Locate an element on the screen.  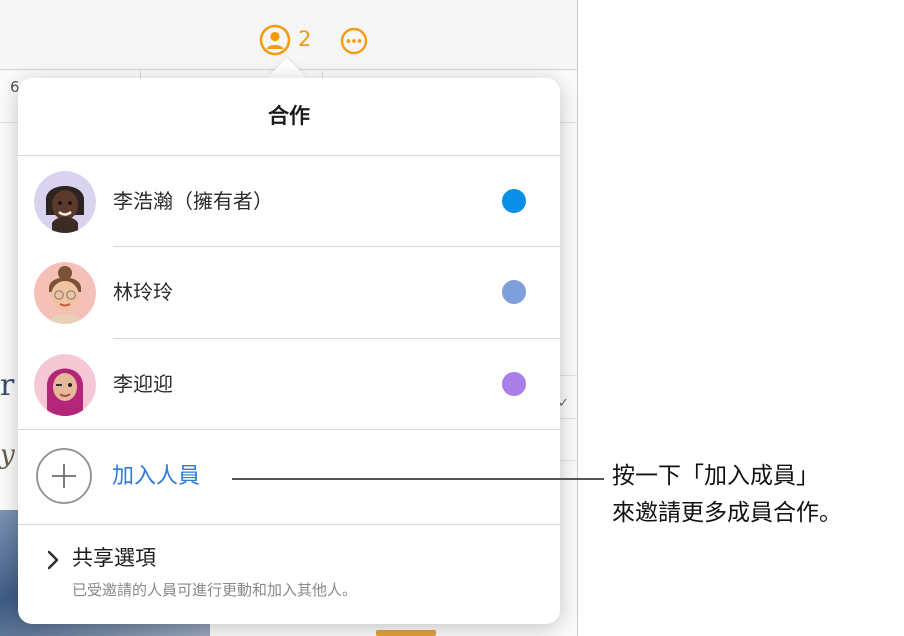
popover-title: 合作 is located at coordinates (289, 116).